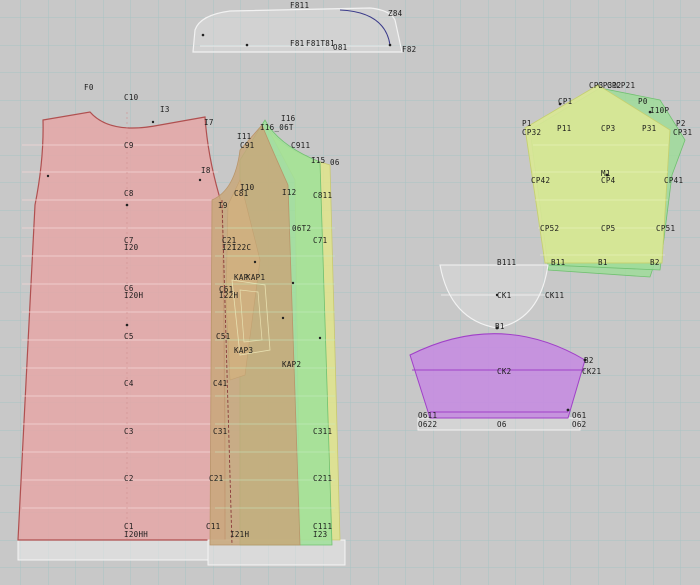 This screenshot has height=585, width=700. I want to click on label-back: KAP3, so click(243, 350).